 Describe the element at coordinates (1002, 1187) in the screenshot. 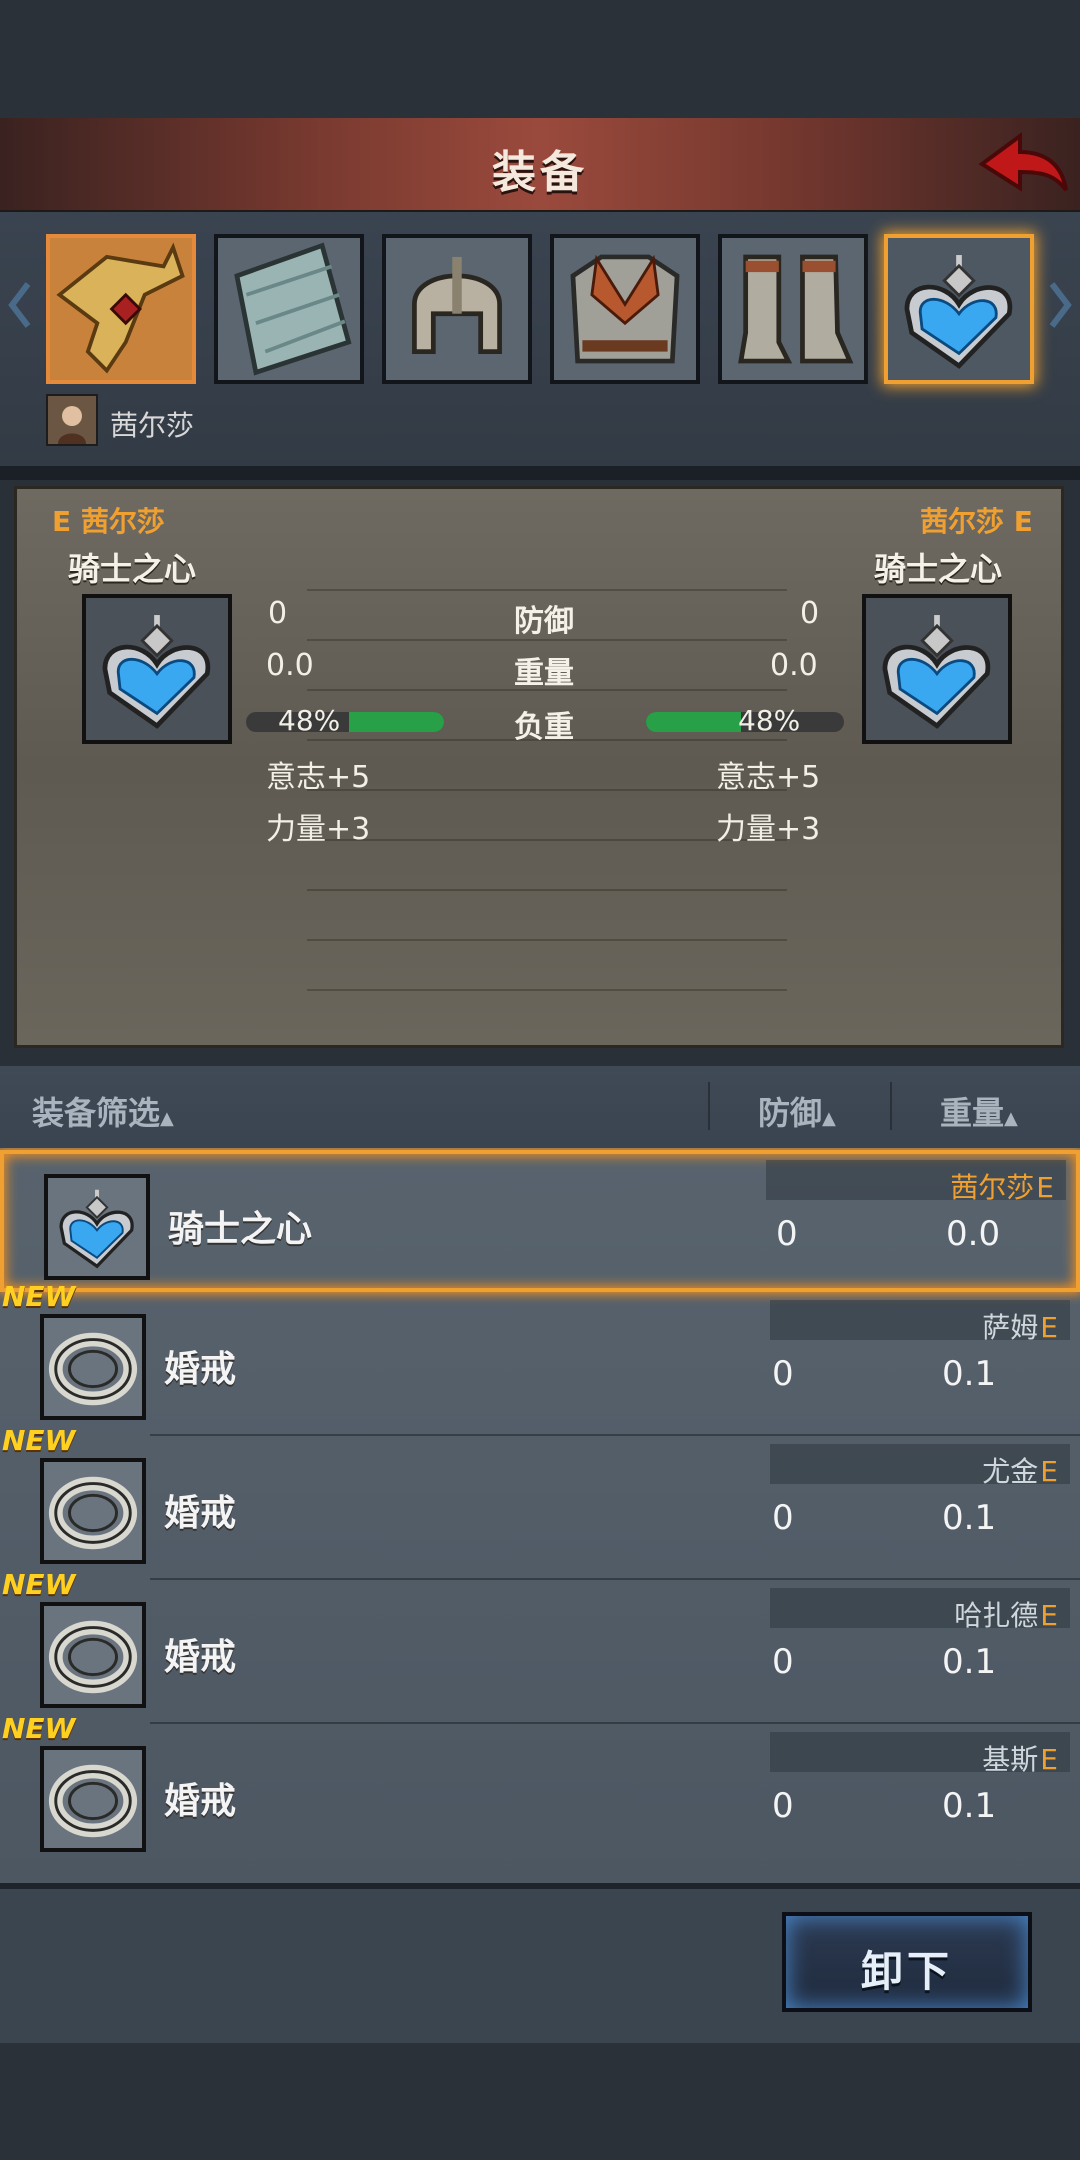

I see `owner-label: 茜尔莎E` at that location.